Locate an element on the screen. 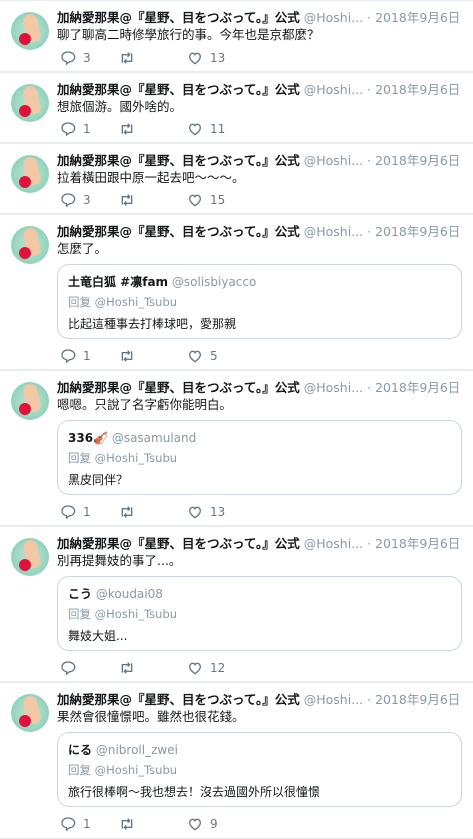  like-button: 9 is located at coordinates (202, 824).